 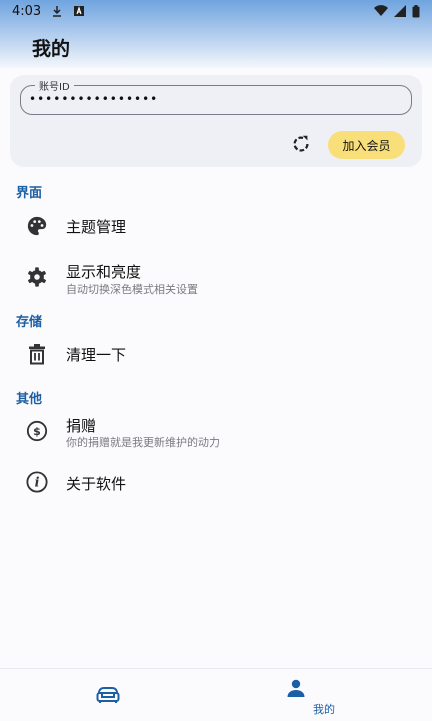 I want to click on donate-title: 捐赠, so click(x=81, y=426).